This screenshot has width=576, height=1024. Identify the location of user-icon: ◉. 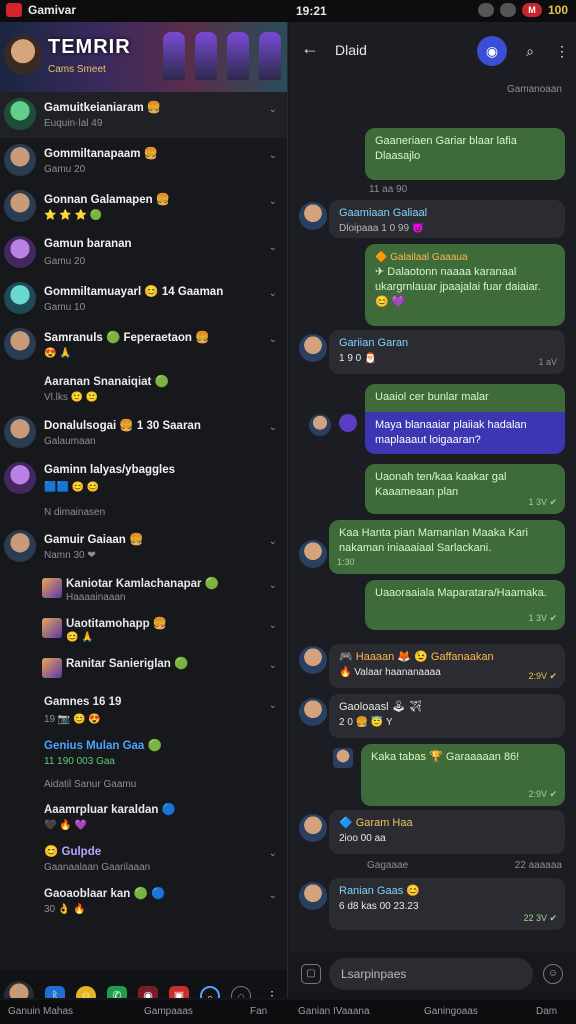
(492, 51).